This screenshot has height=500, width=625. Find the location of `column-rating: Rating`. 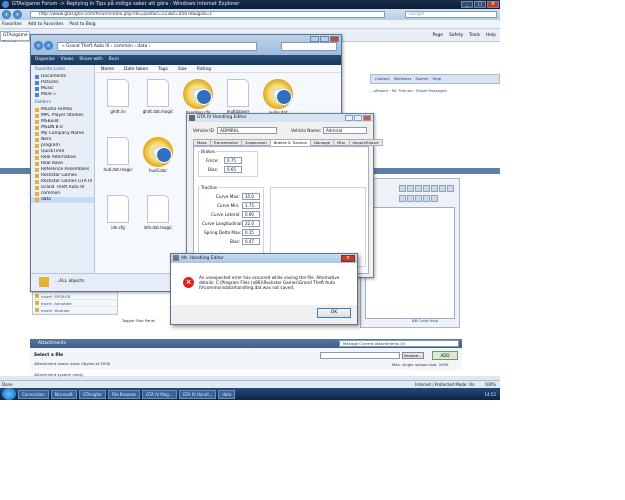

column-rating: Rating is located at coordinates (204, 69).